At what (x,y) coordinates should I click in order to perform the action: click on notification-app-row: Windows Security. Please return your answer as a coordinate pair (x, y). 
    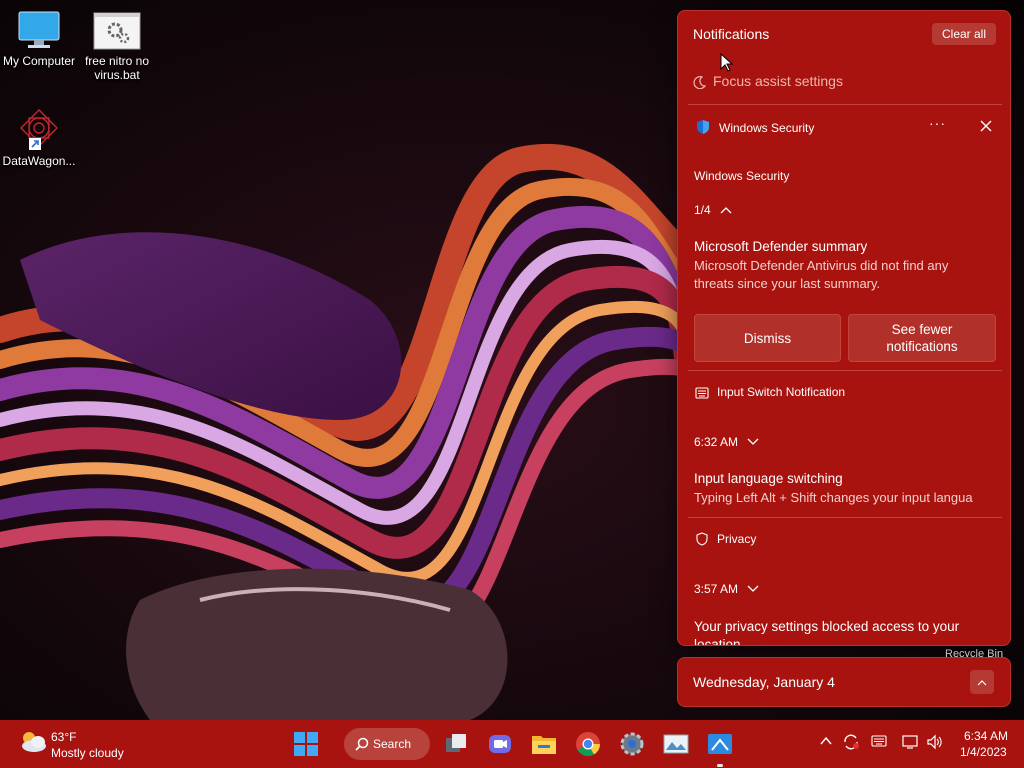
    Looking at the image, I should click on (754, 127).